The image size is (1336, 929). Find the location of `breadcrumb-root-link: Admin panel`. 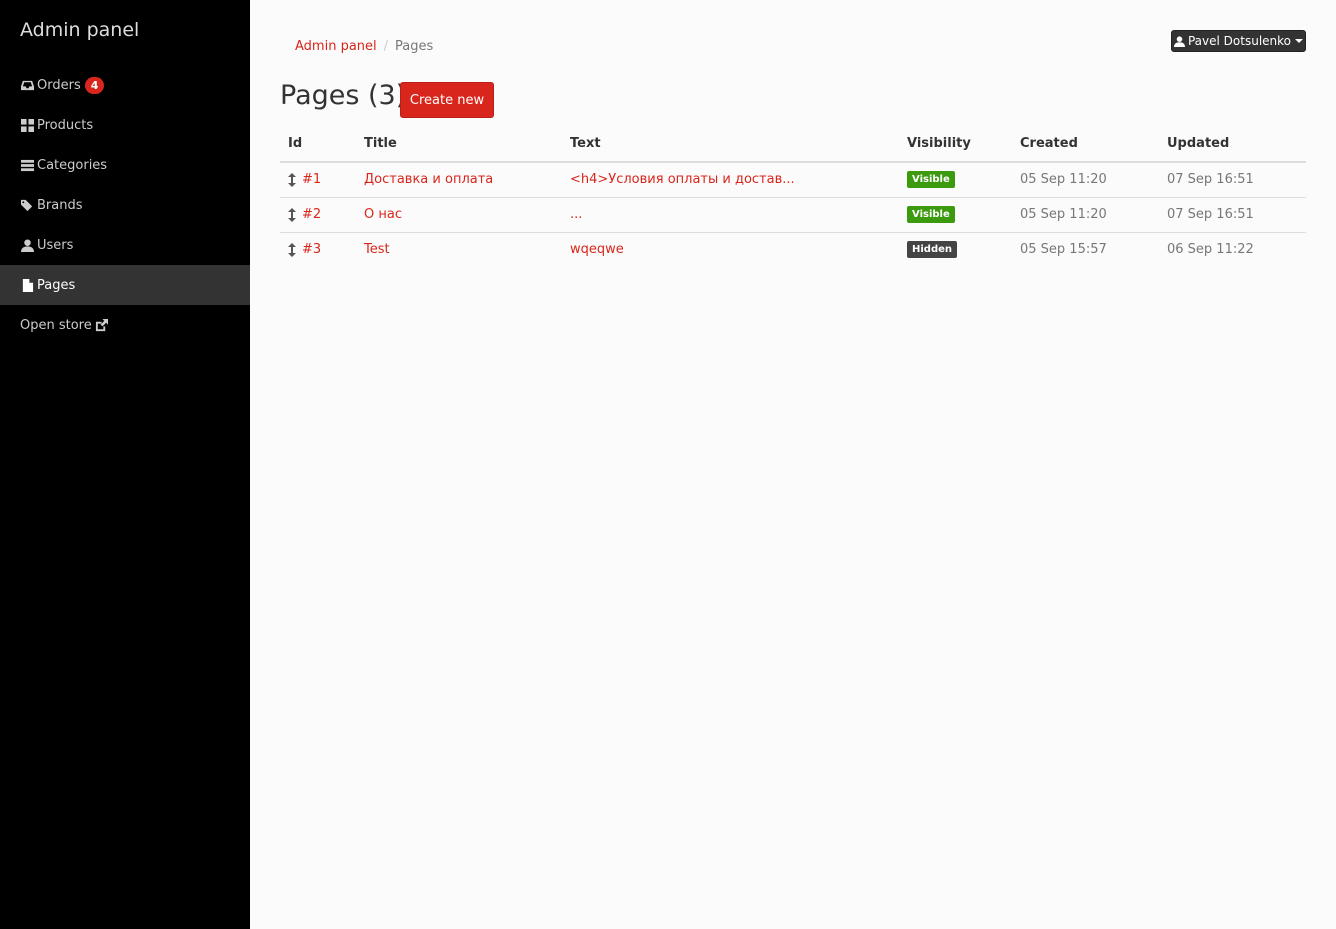

breadcrumb-root-link: Admin panel is located at coordinates (336, 46).